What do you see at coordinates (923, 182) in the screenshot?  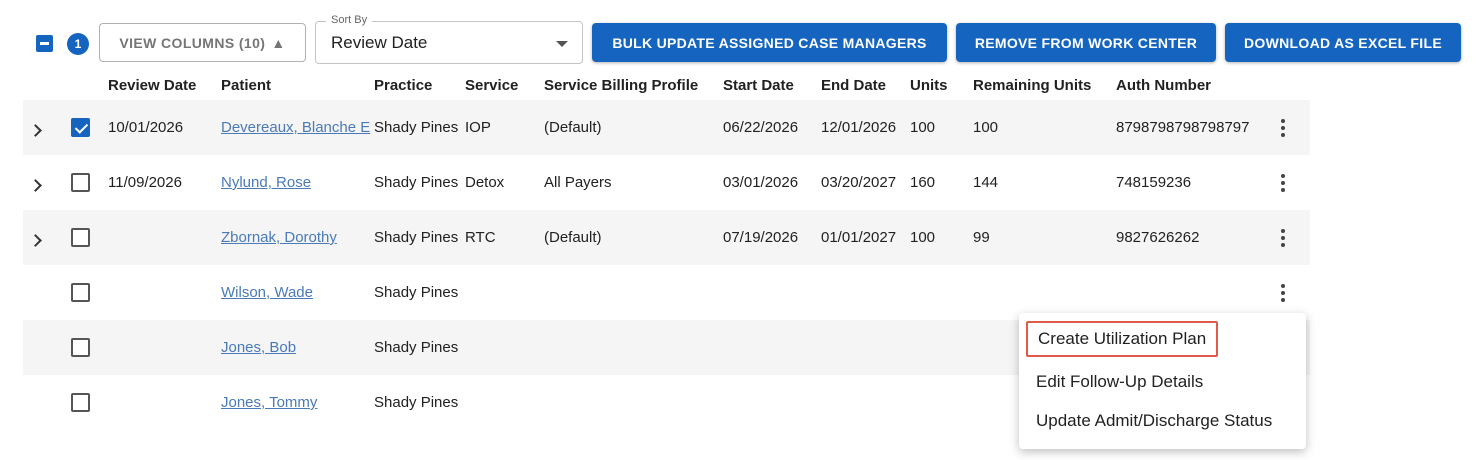 I see `cell-text: 160` at bounding box center [923, 182].